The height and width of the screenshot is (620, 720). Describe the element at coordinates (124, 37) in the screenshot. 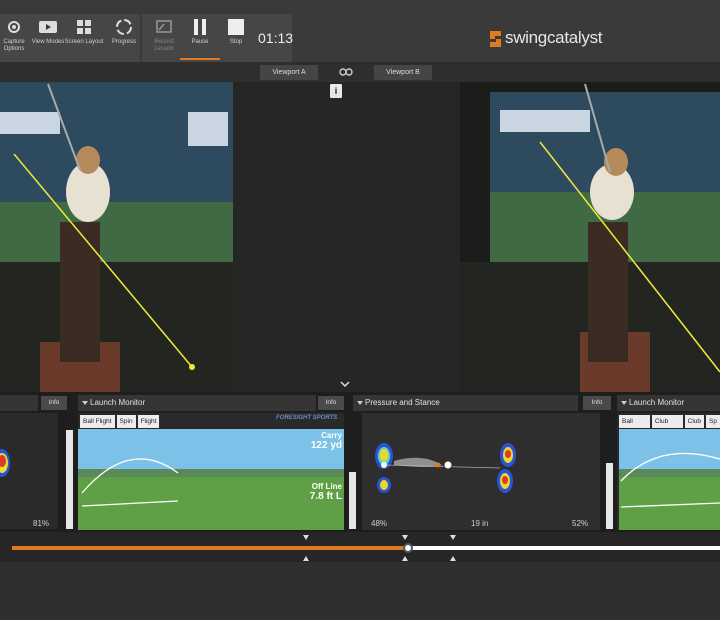

I see `progress-button: Progress` at that location.